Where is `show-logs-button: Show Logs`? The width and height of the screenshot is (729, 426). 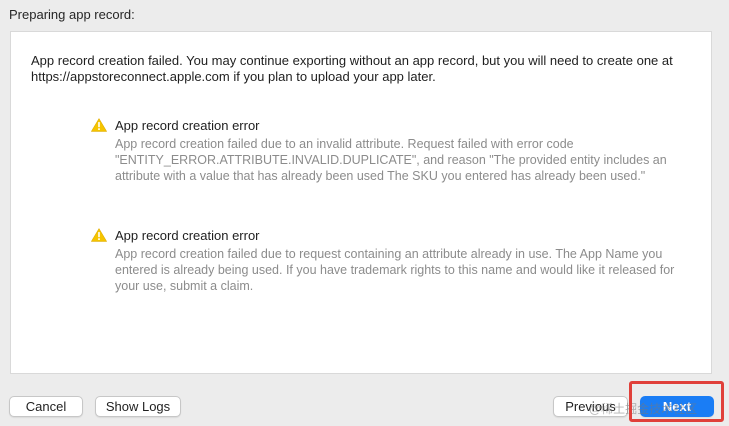
show-logs-button: Show Logs is located at coordinates (138, 406).